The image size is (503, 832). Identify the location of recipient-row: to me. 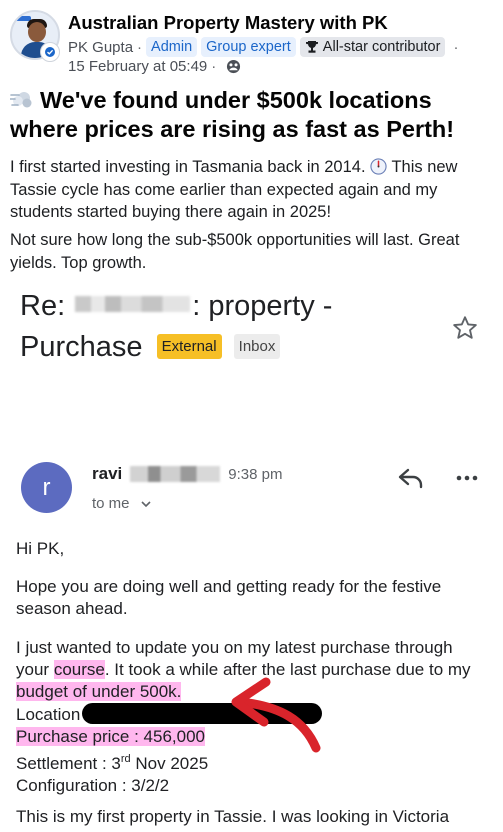
(122, 503).